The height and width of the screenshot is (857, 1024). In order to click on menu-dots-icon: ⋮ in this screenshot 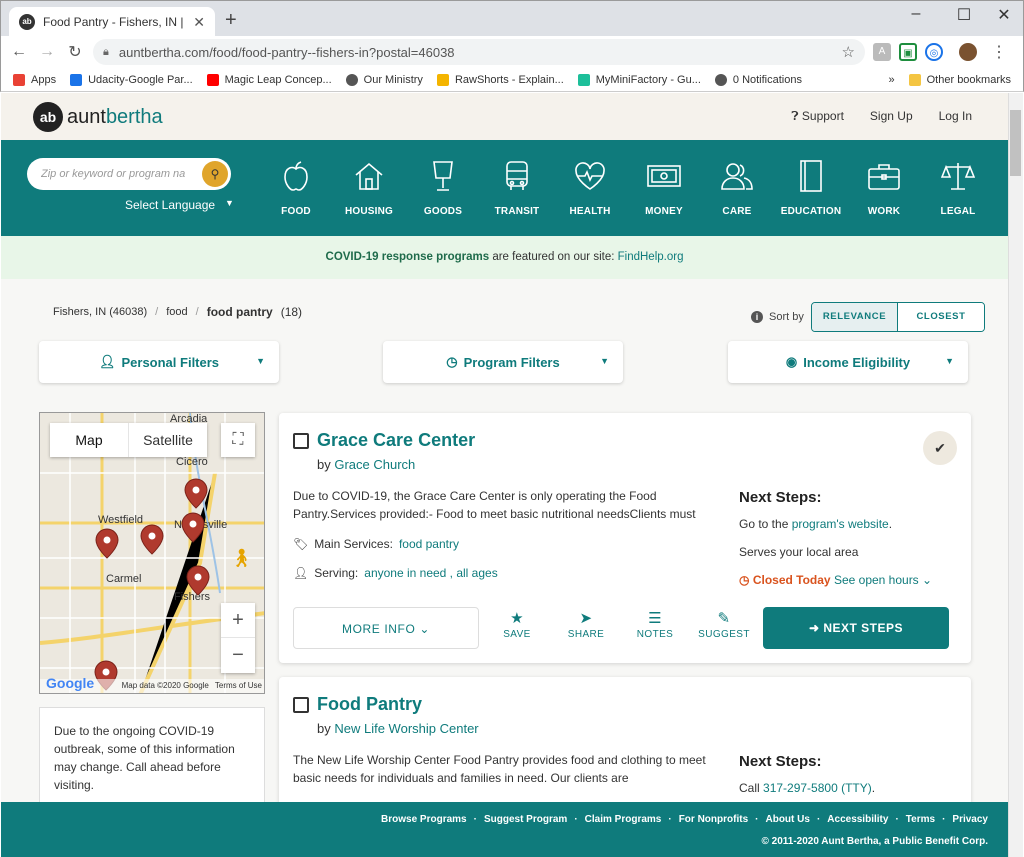, I will do `click(999, 52)`.